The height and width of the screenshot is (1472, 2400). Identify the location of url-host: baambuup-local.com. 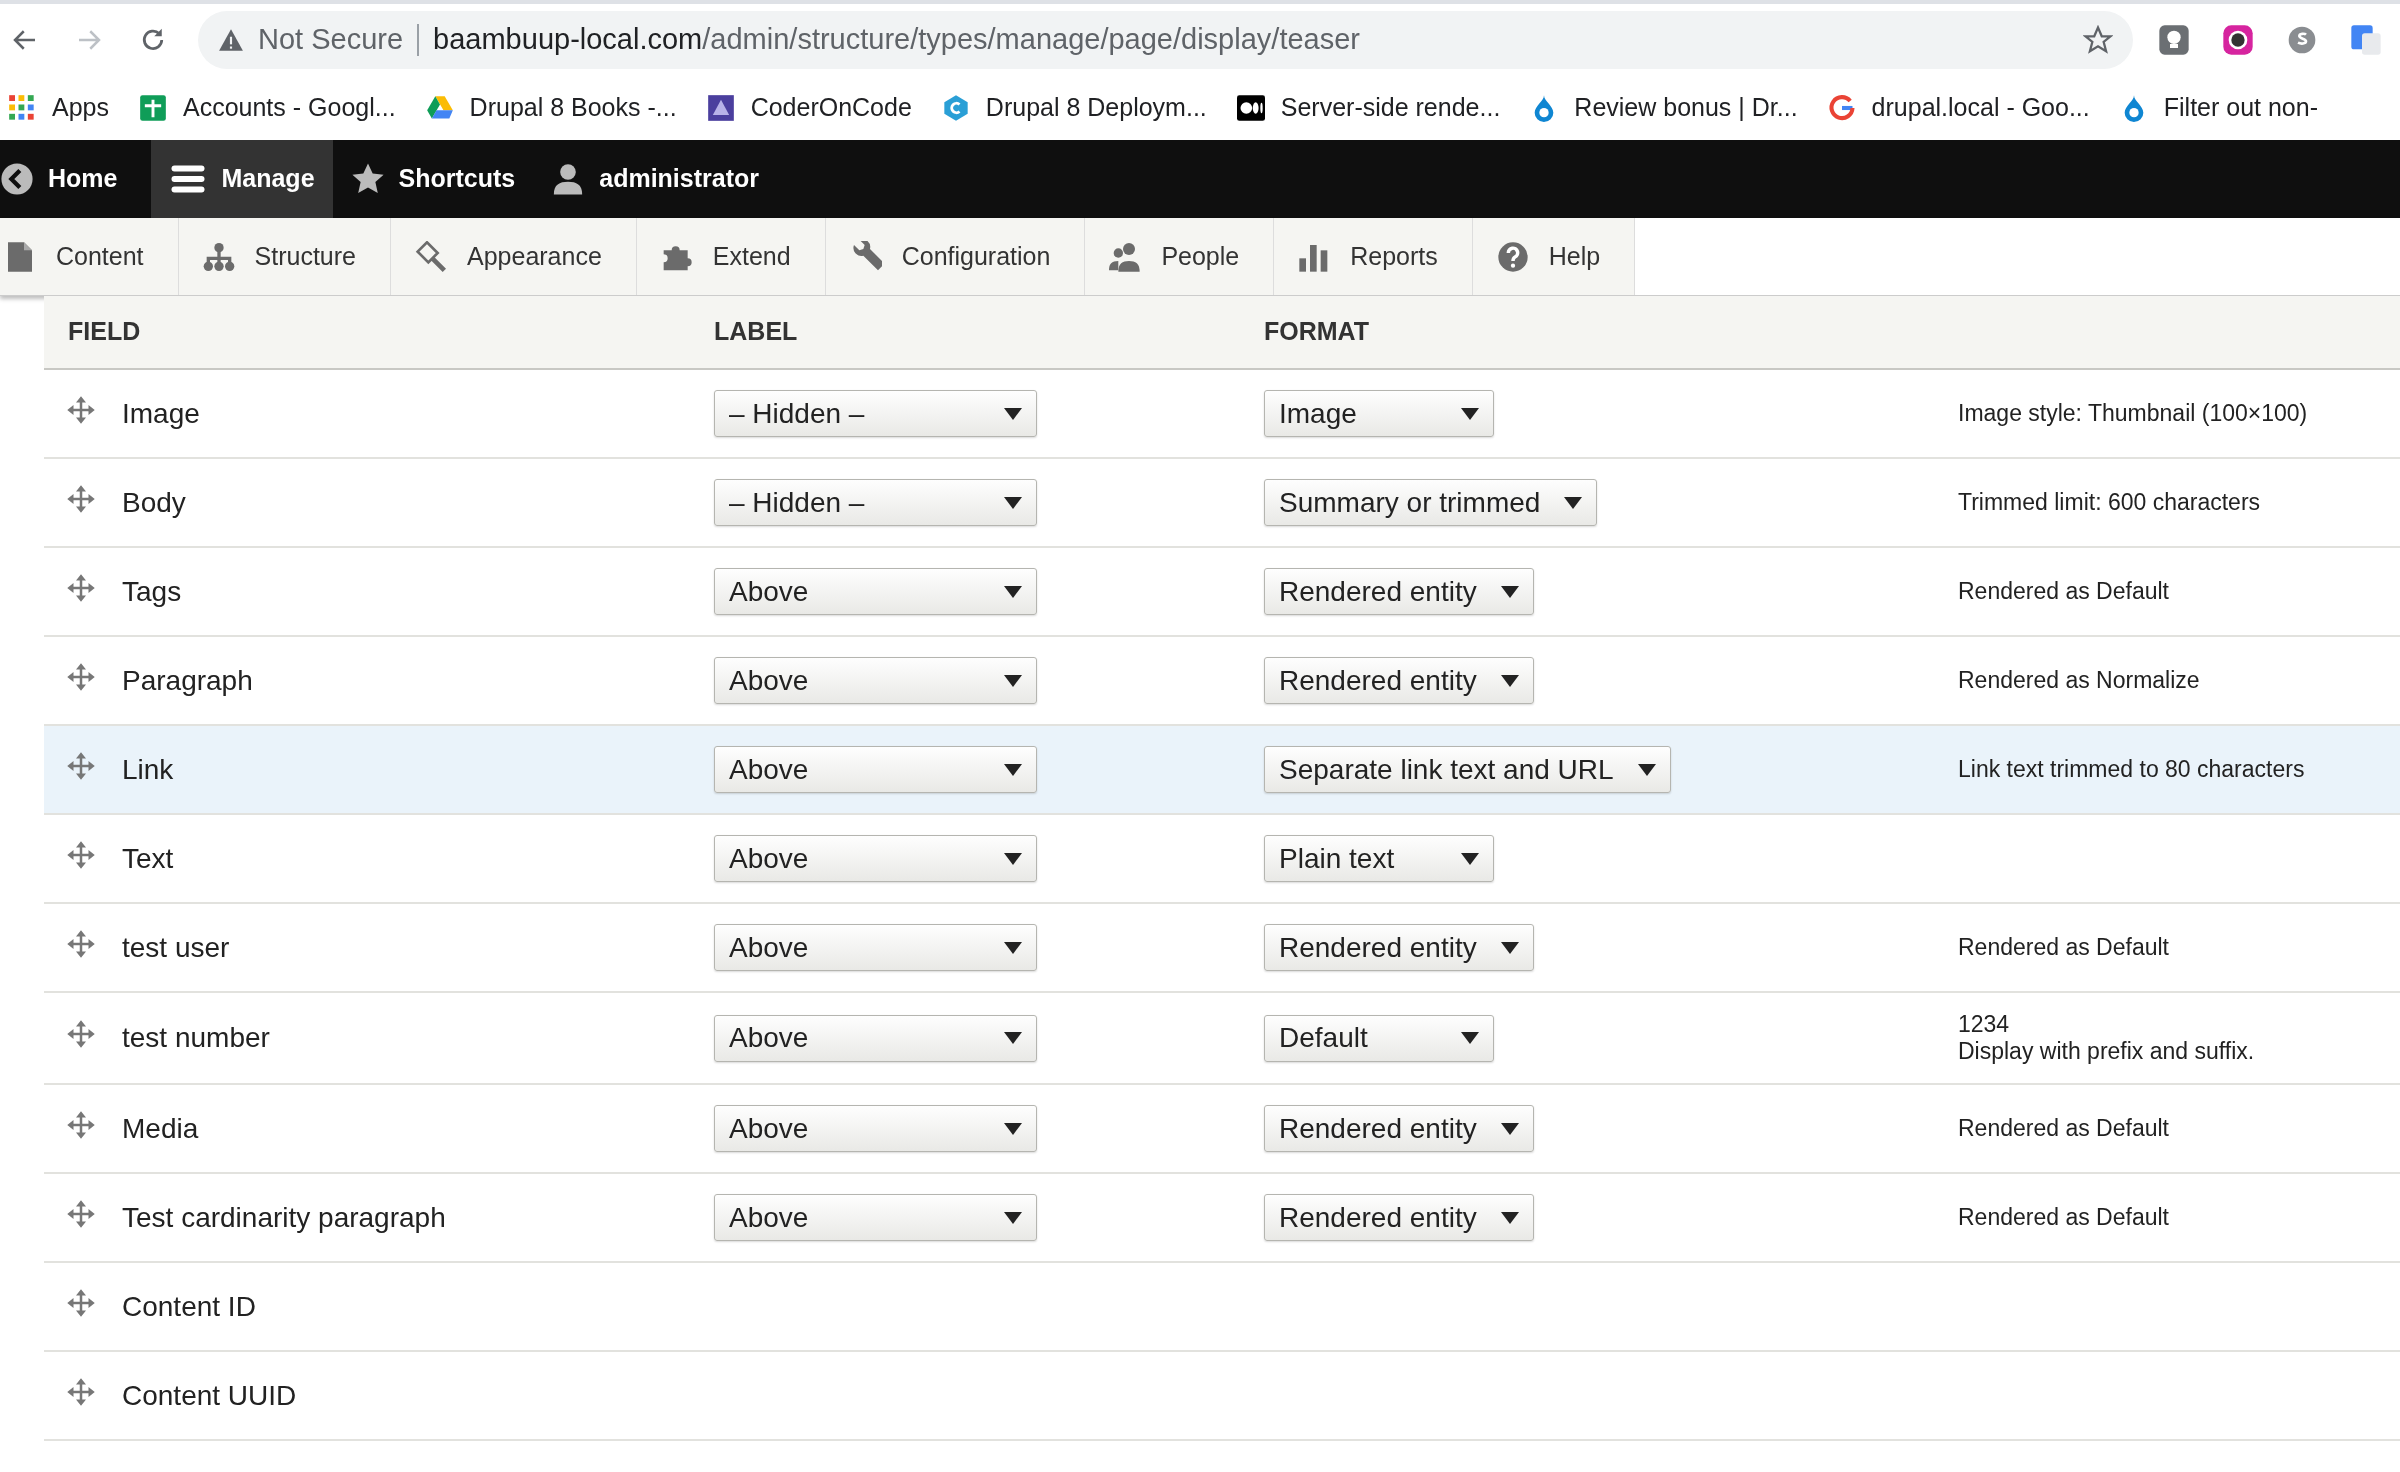
(568, 40).